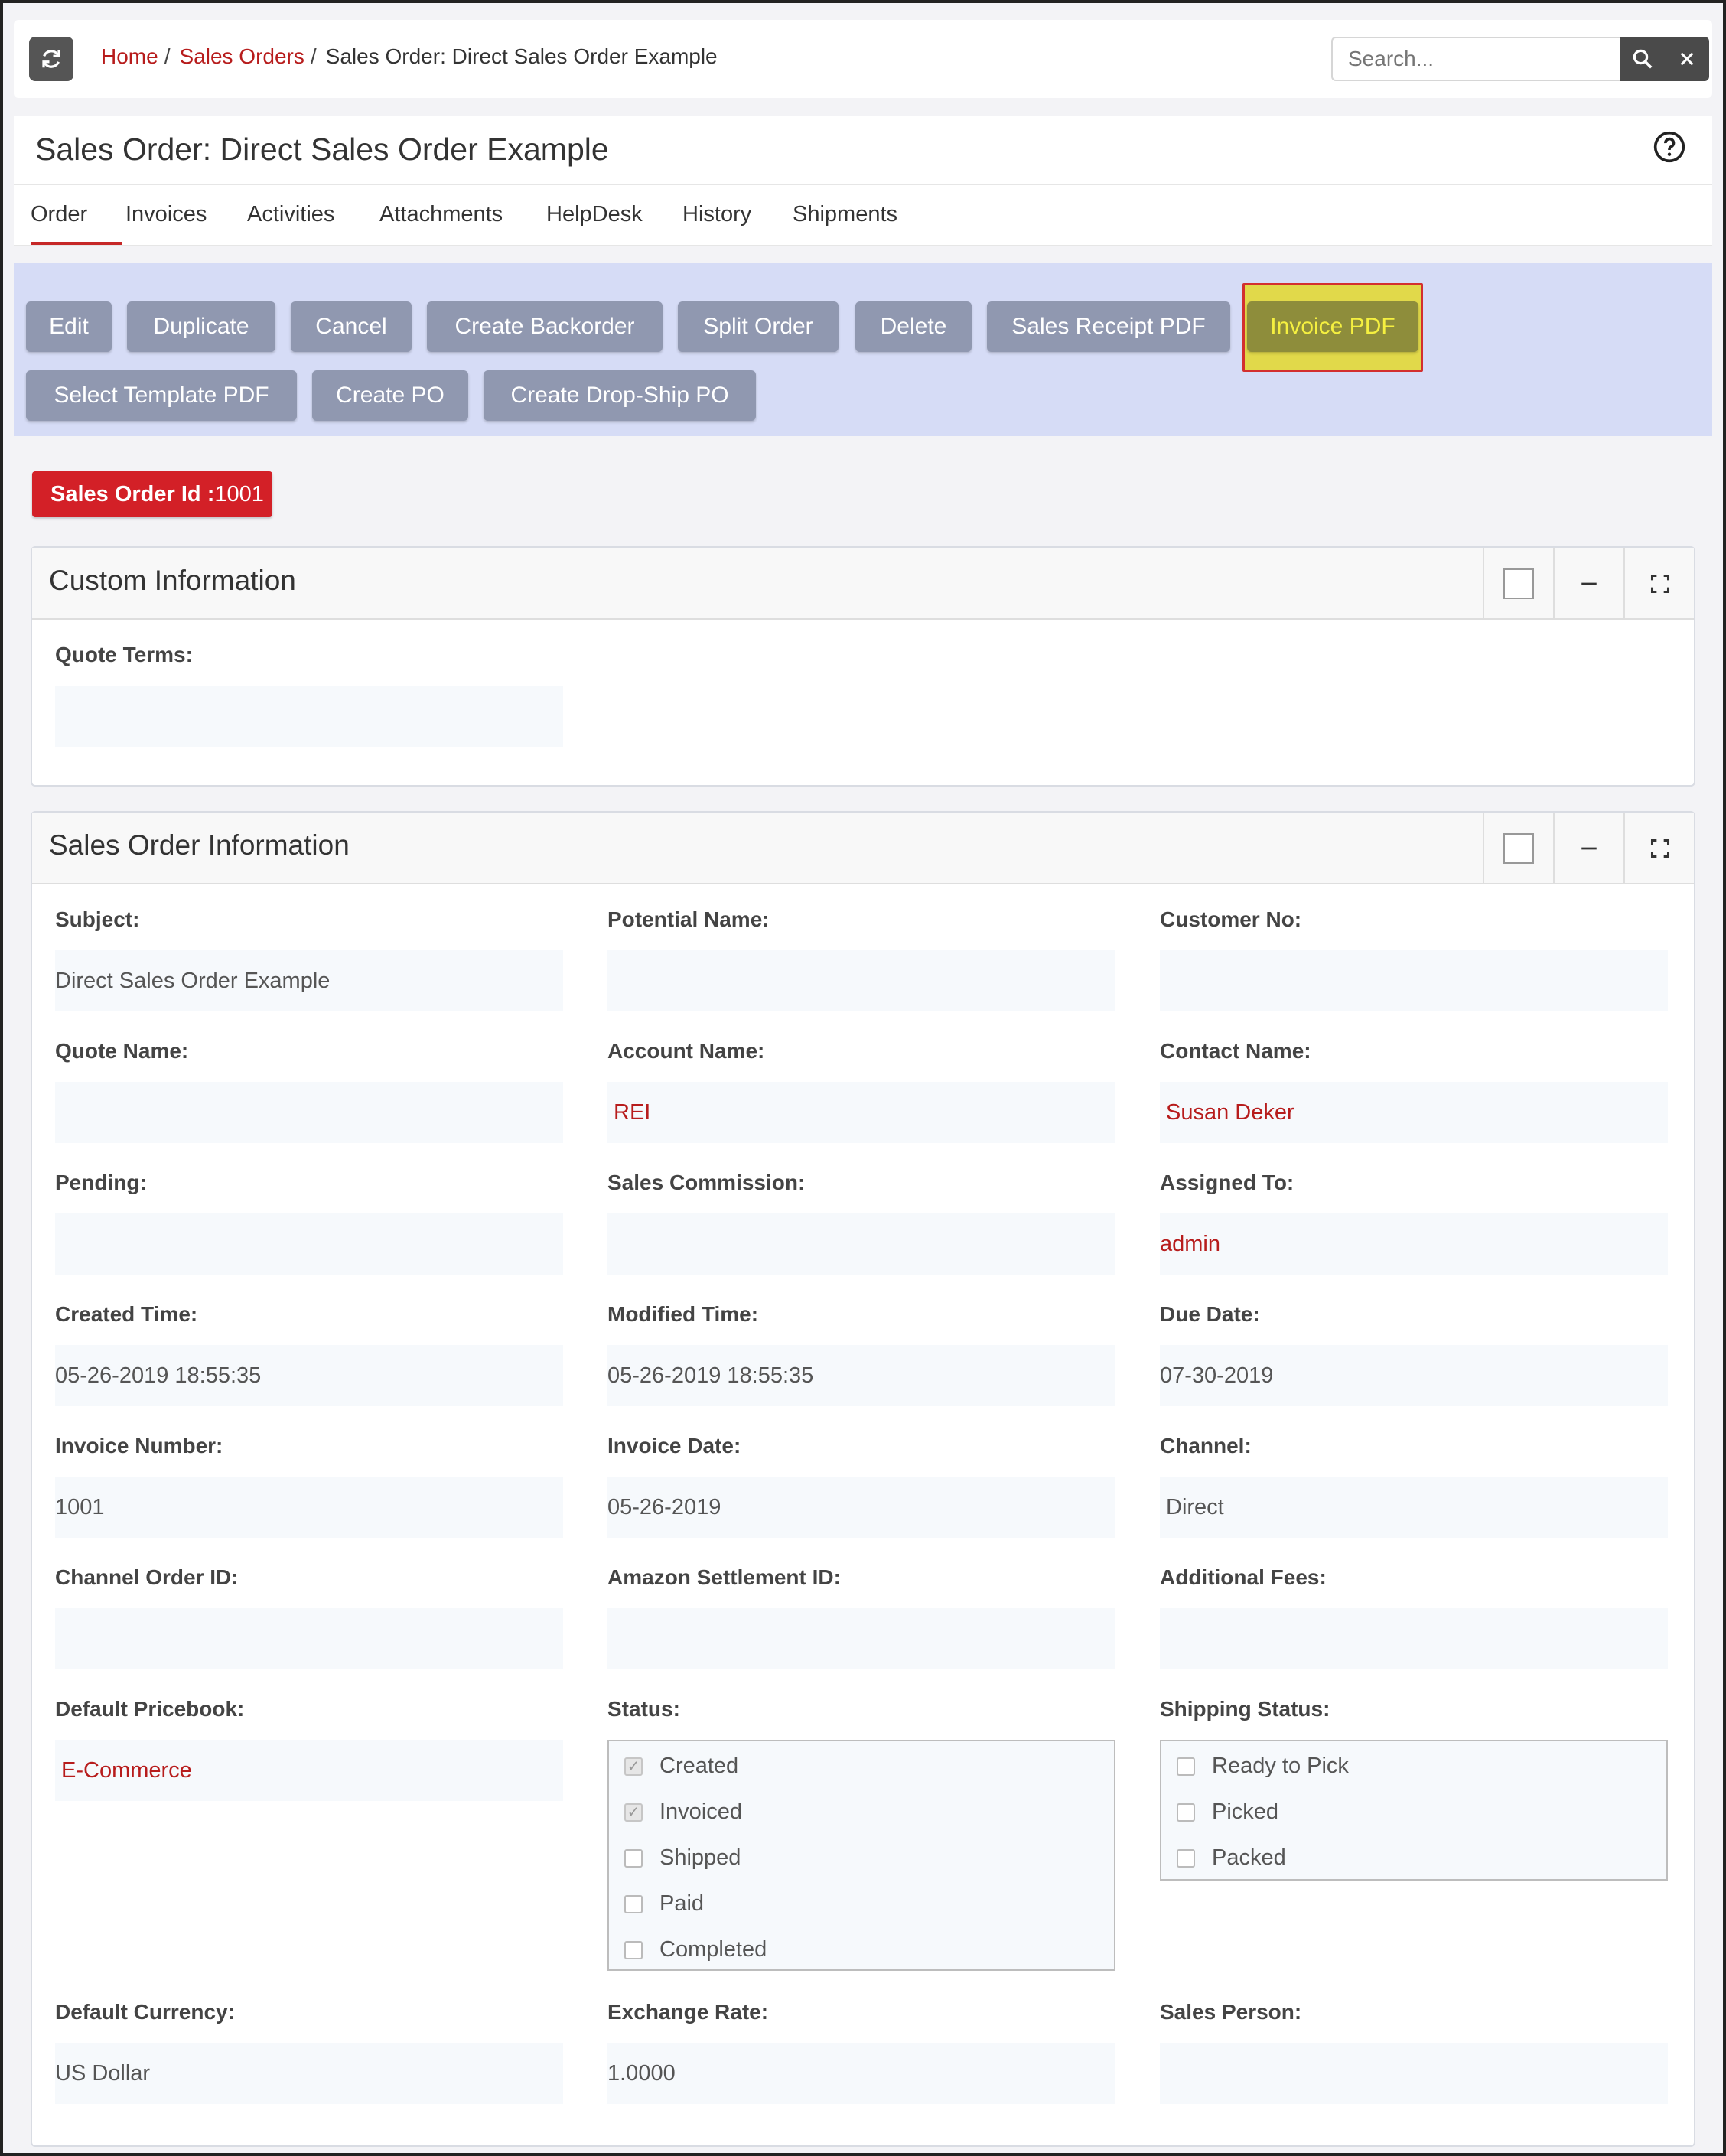 The width and height of the screenshot is (1726, 2156). Describe the element at coordinates (1414, 2073) in the screenshot. I see `sales-person-value` at that location.